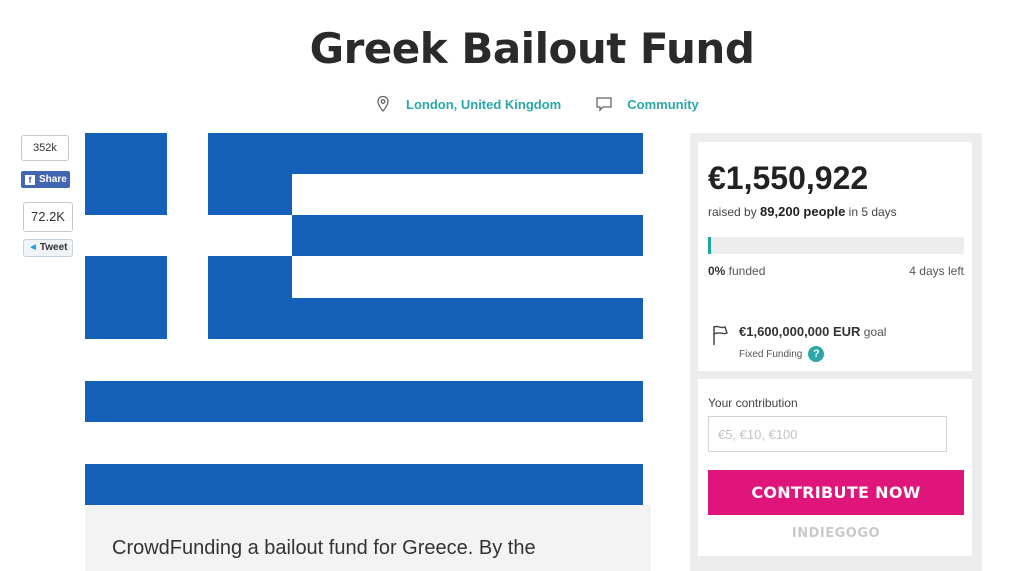 This screenshot has height=571, width=1024. I want to click on raised-duration: in 5 days, so click(871, 212).